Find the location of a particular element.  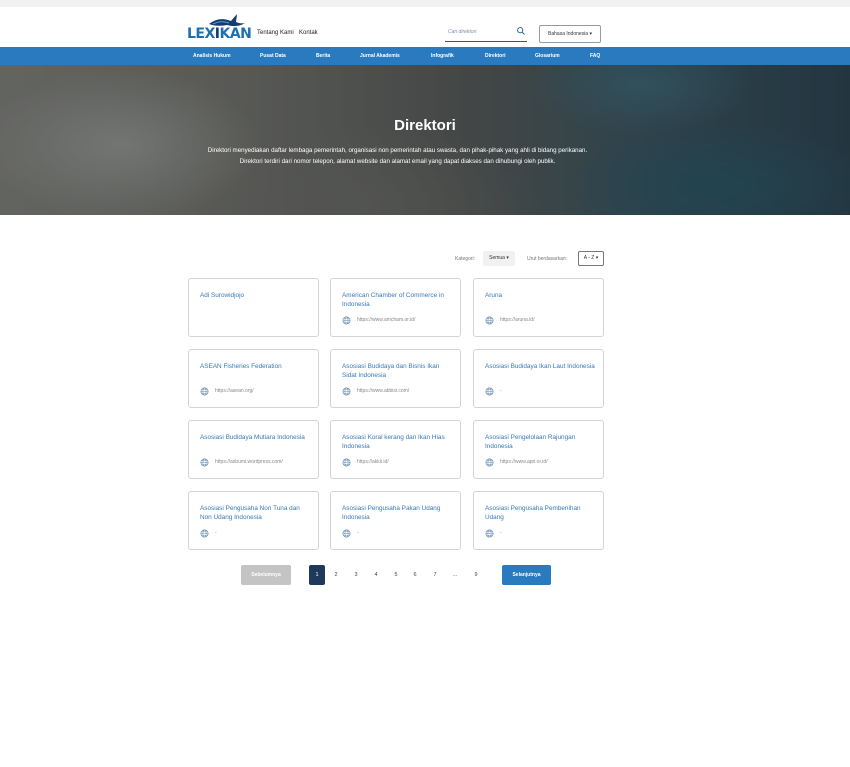

directory-card: Adi Surowidjojo is located at coordinates (253, 307).